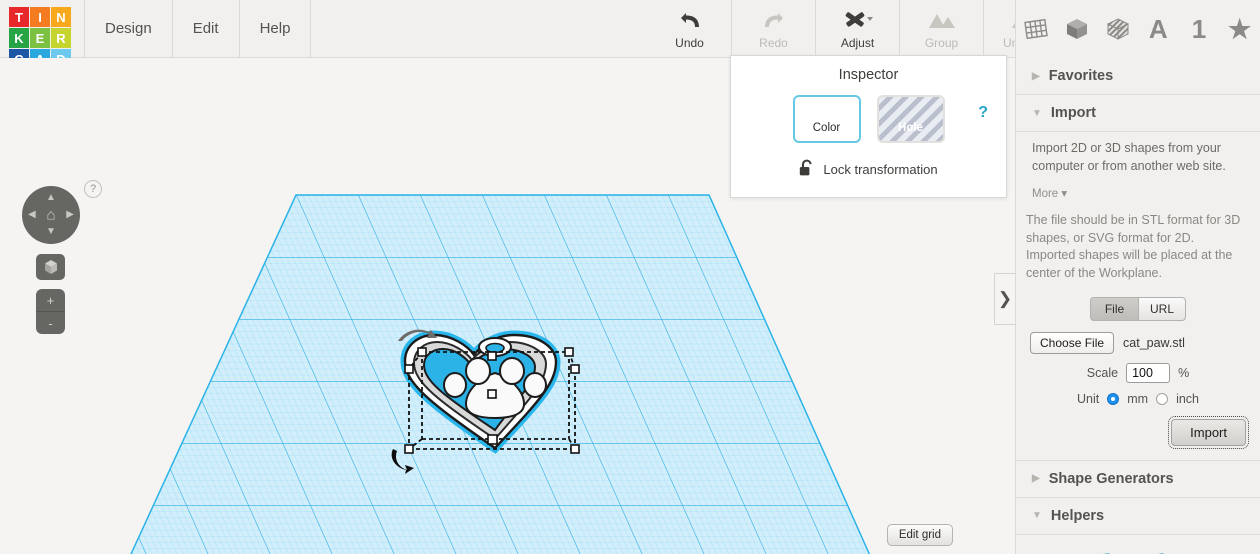 The width and height of the screenshot is (1260, 554). What do you see at coordinates (61, 38) in the screenshot?
I see `logo-tile-r: R` at bounding box center [61, 38].